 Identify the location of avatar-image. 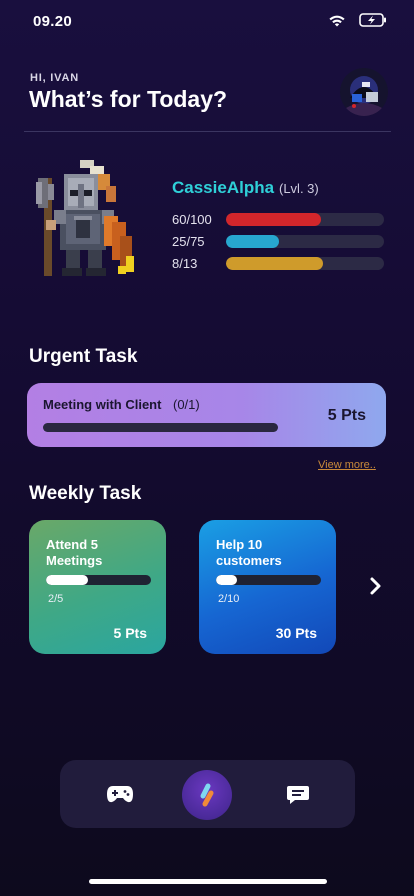
(364, 92).